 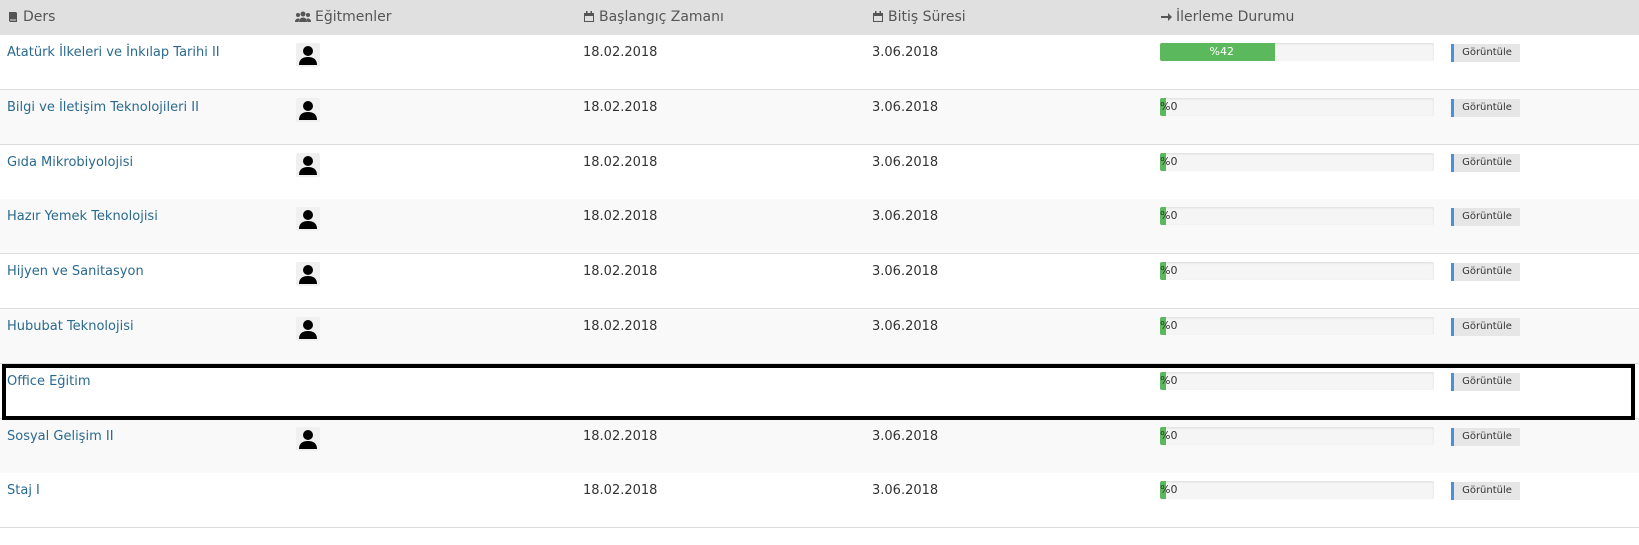 What do you see at coordinates (70, 326) in the screenshot?
I see `course-link: Hububat Teknolojisi` at bounding box center [70, 326].